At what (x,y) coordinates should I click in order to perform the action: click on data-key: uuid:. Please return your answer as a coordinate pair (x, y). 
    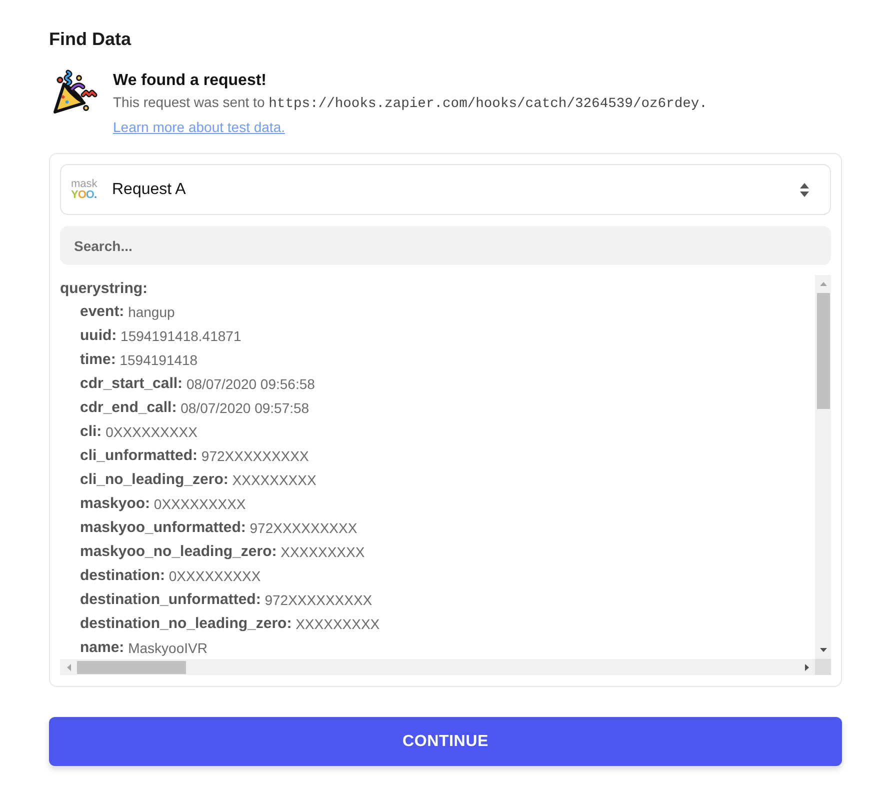
    Looking at the image, I should click on (98, 335).